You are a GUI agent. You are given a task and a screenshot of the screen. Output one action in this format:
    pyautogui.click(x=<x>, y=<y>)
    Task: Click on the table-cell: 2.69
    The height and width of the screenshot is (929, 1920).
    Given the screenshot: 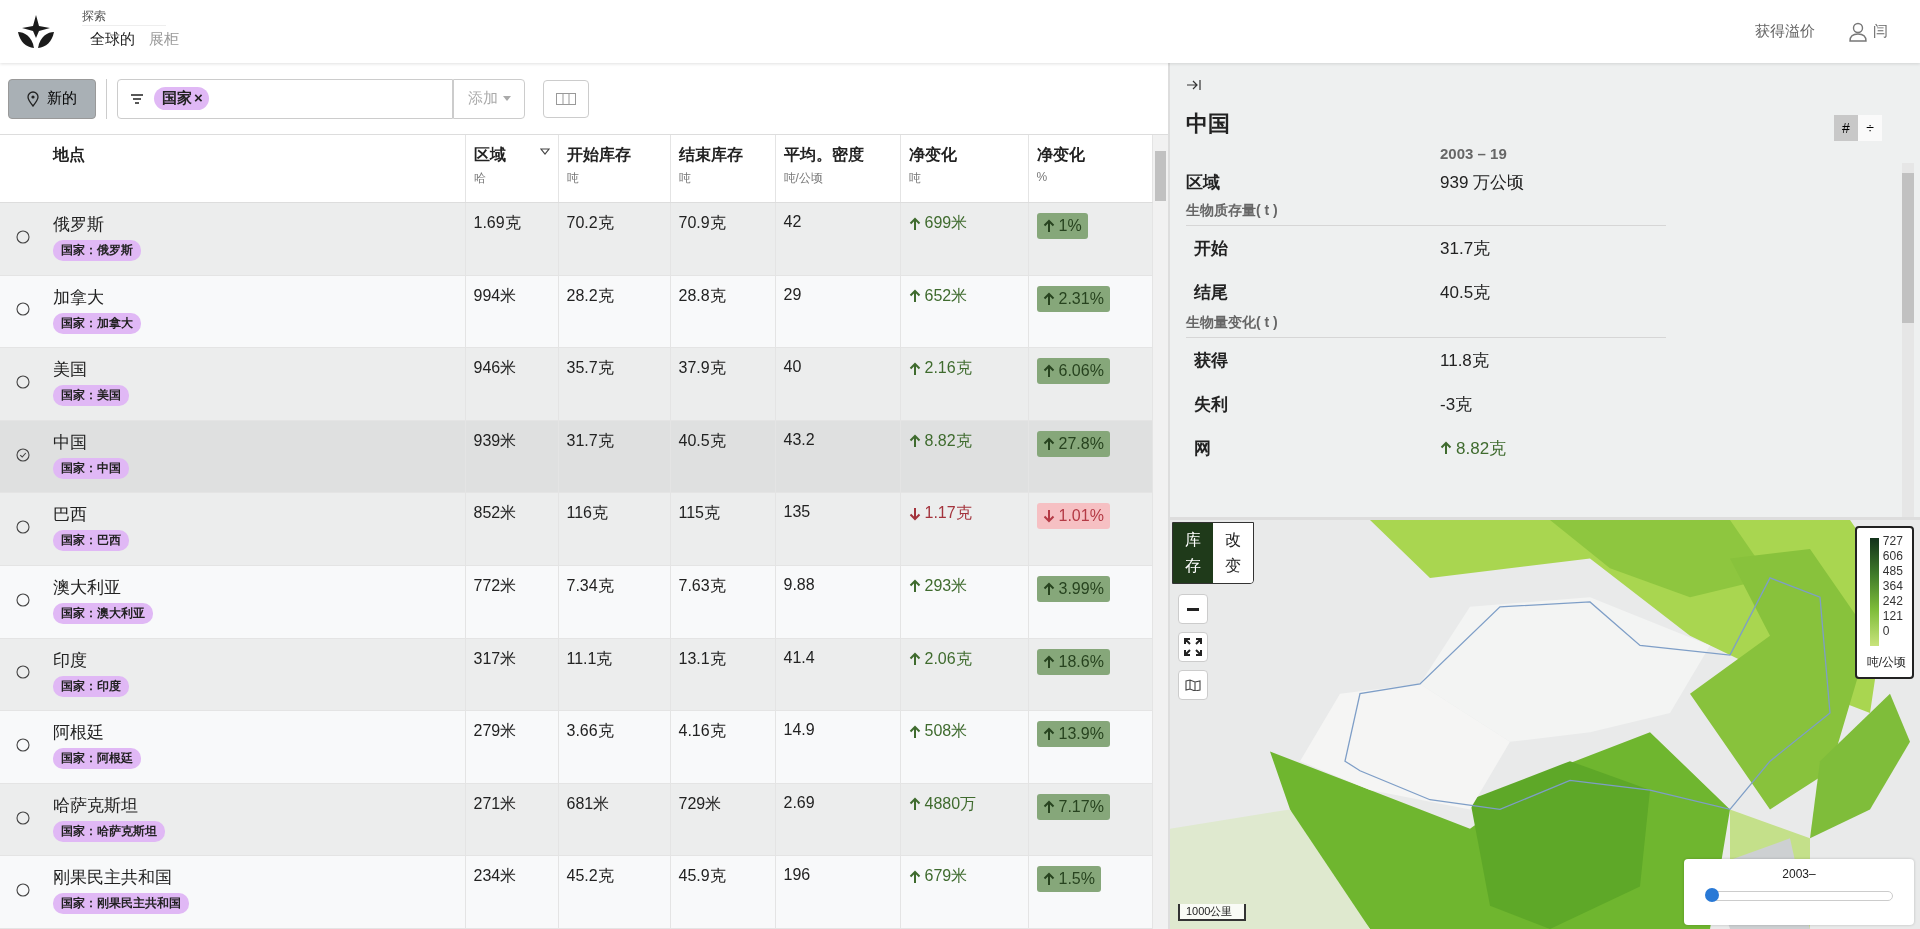 What is the action you would take?
    pyautogui.click(x=799, y=802)
    